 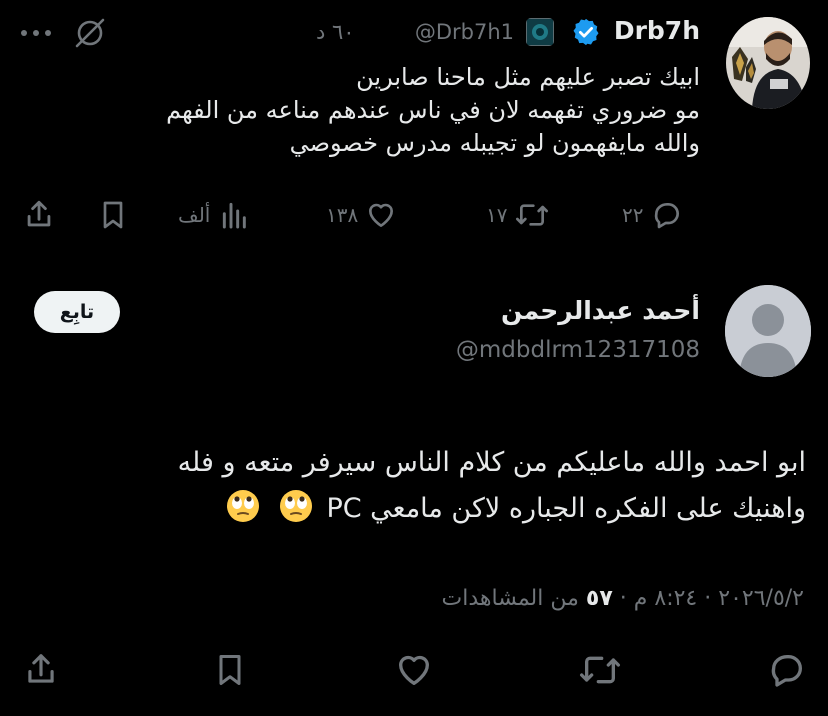 I want to click on reply-action-bar, so click(x=414, y=671).